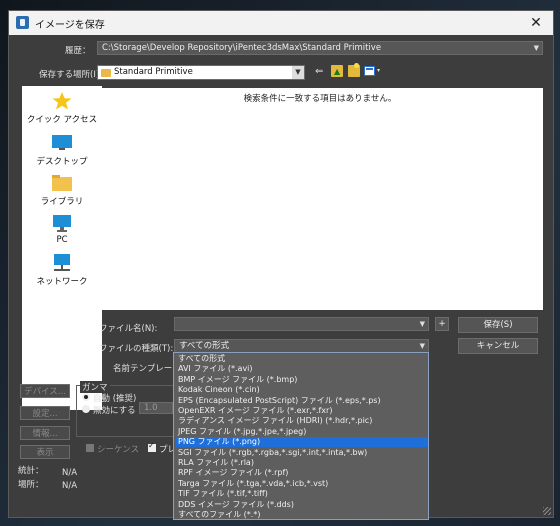  What do you see at coordinates (204, 346) in the screenshot?
I see `filetype-value: すべての形式` at bounding box center [204, 346].